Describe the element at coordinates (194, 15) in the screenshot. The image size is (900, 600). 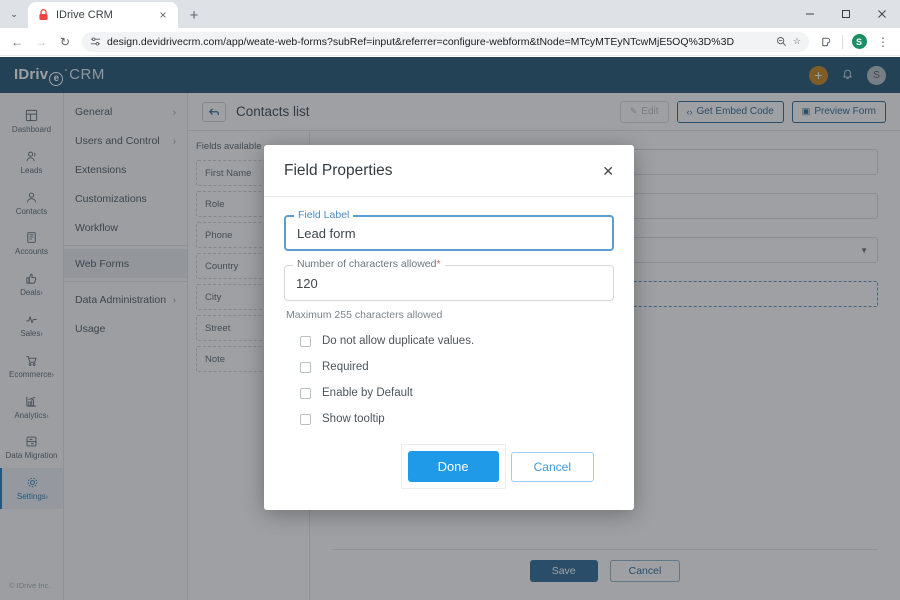
I see `new-tab-button: +` at that location.